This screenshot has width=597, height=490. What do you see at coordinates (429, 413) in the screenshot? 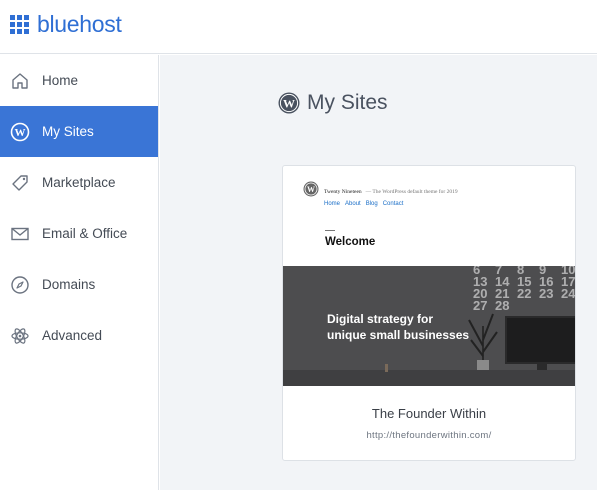
I see `site-name: The Founder Within` at bounding box center [429, 413].